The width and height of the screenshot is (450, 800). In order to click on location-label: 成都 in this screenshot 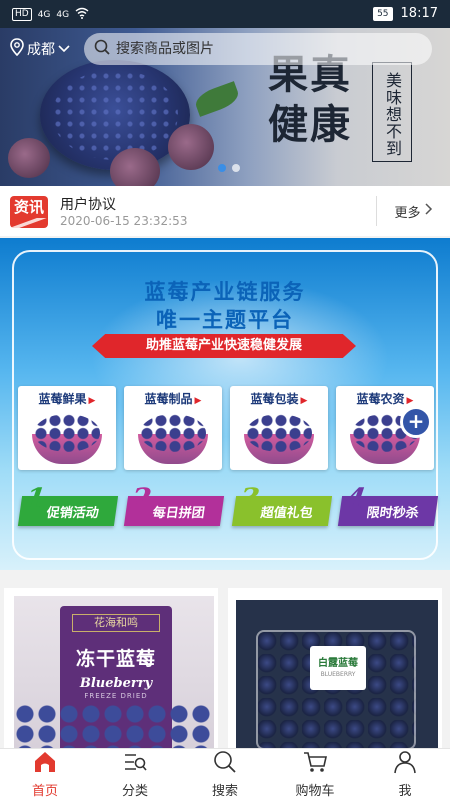, I will do `click(41, 50)`.